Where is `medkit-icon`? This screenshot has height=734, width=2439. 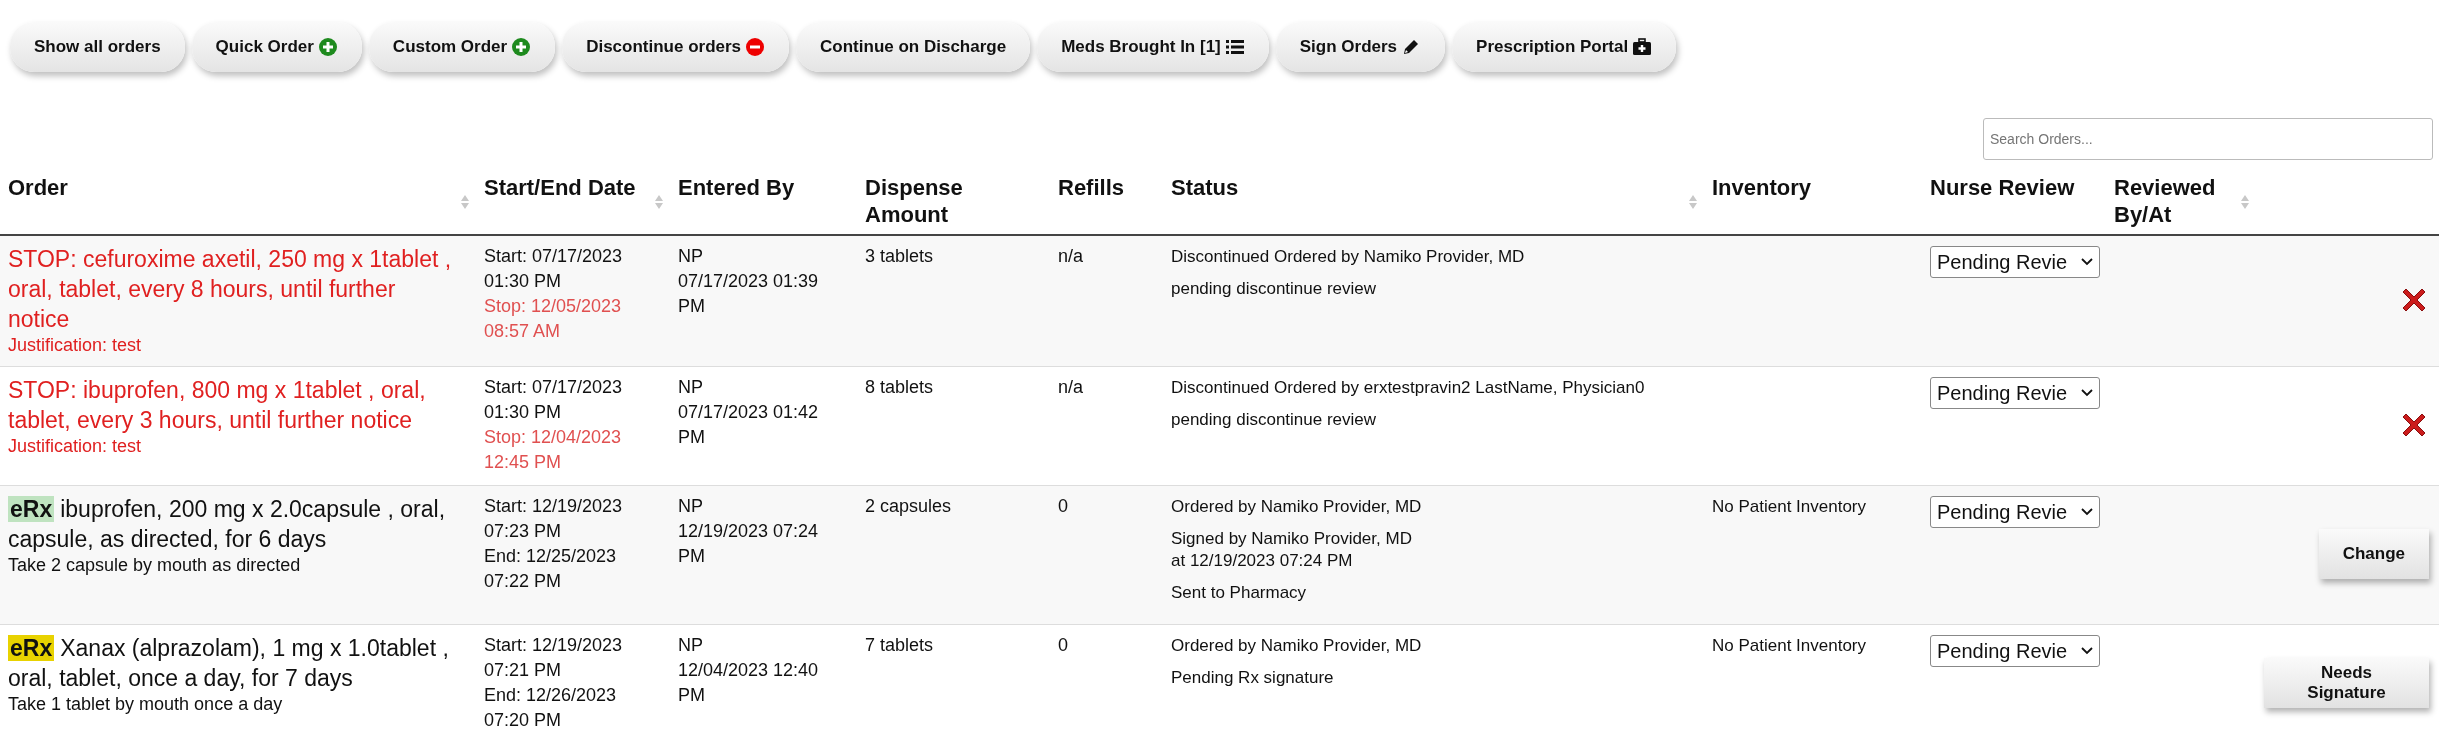
medkit-icon is located at coordinates (1642, 47).